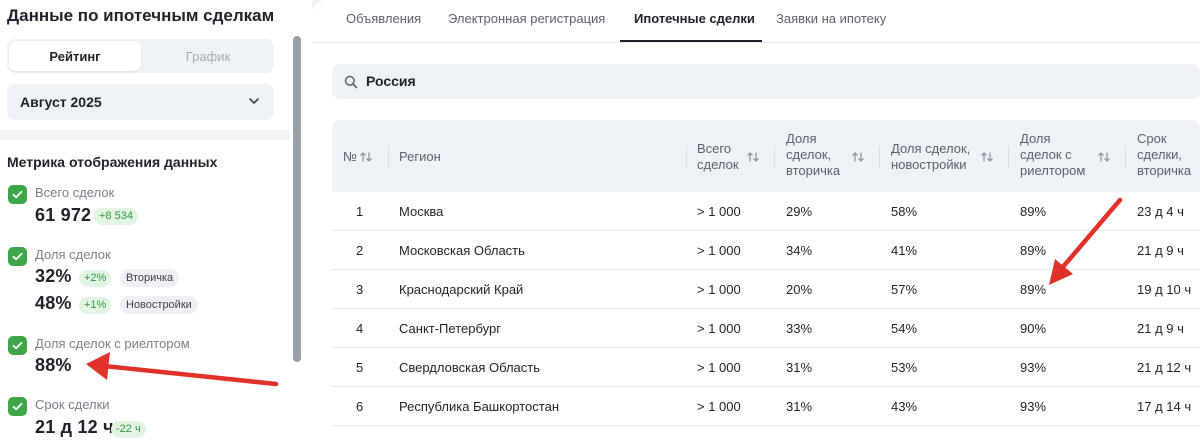  What do you see at coordinates (75, 56) in the screenshot?
I see `rating-tab-button: Рейтинг` at bounding box center [75, 56].